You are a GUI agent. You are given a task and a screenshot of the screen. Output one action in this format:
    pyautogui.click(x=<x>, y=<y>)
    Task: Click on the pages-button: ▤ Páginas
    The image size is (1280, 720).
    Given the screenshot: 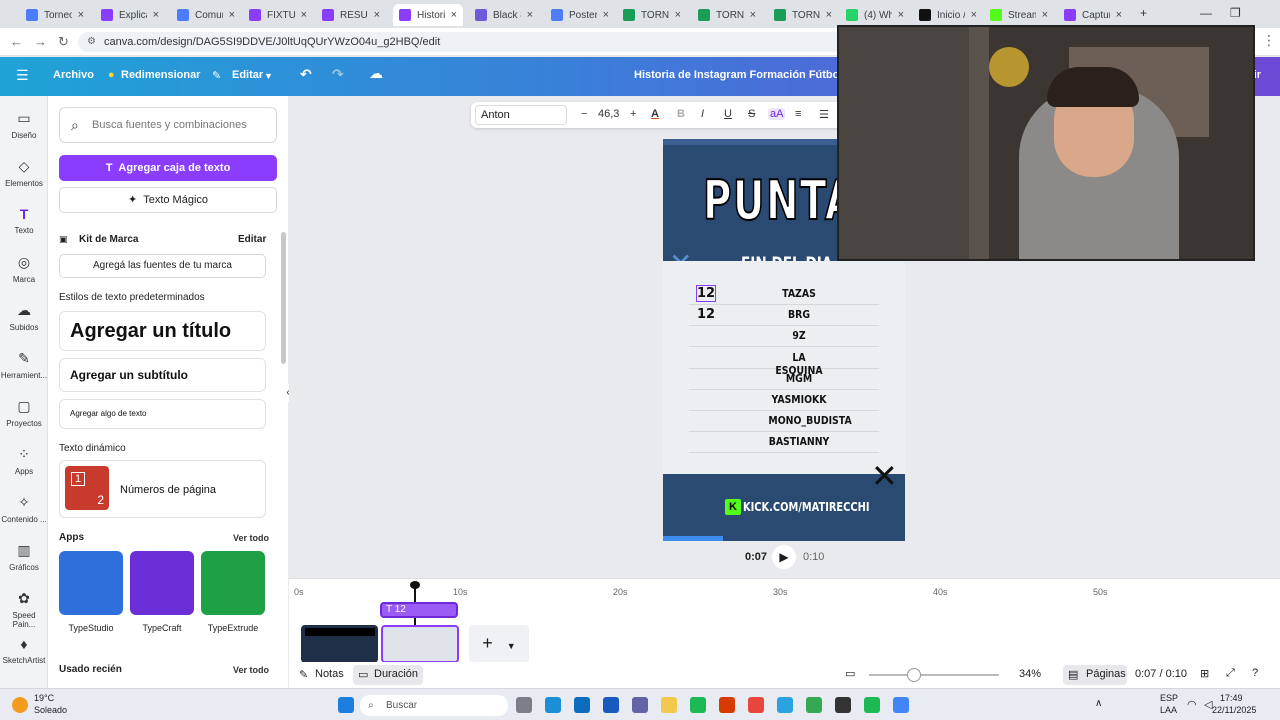 What is the action you would take?
    pyautogui.click(x=1095, y=675)
    